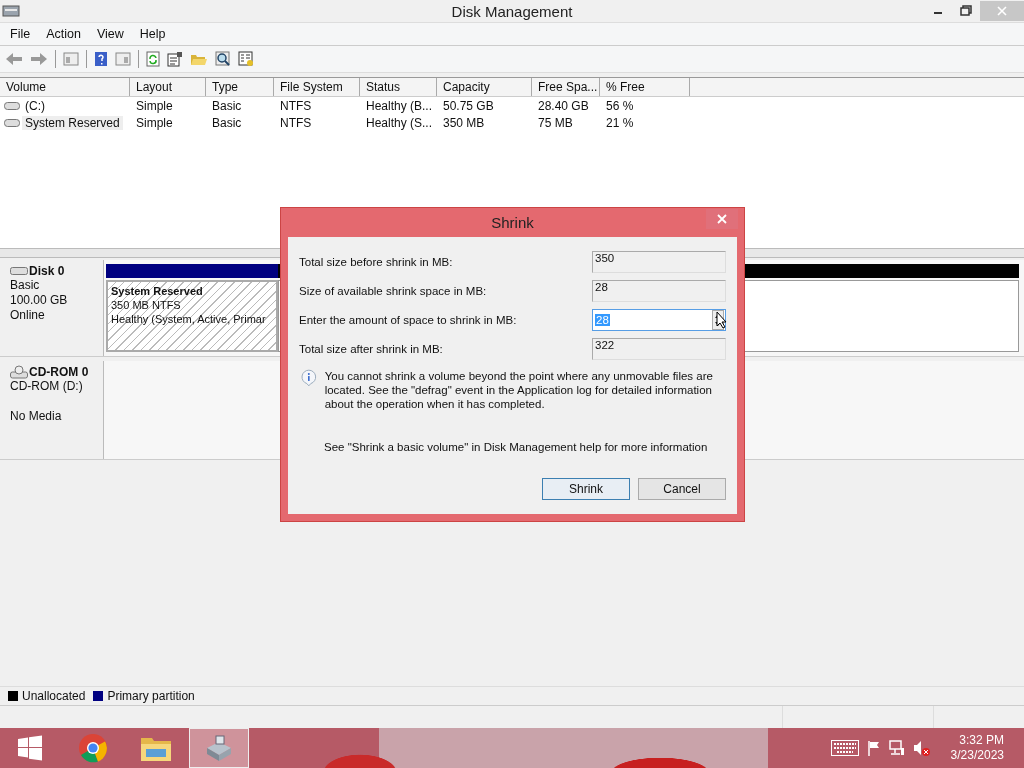  Describe the element at coordinates (376, 261) in the screenshot. I see `field-label: Total size before shrink in MB:` at that location.